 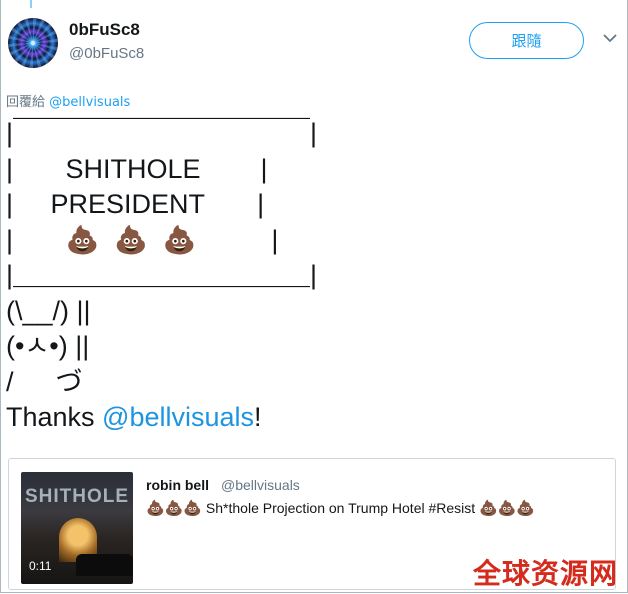 What do you see at coordinates (104, 565) in the screenshot?
I see `car-silhouette` at bounding box center [104, 565].